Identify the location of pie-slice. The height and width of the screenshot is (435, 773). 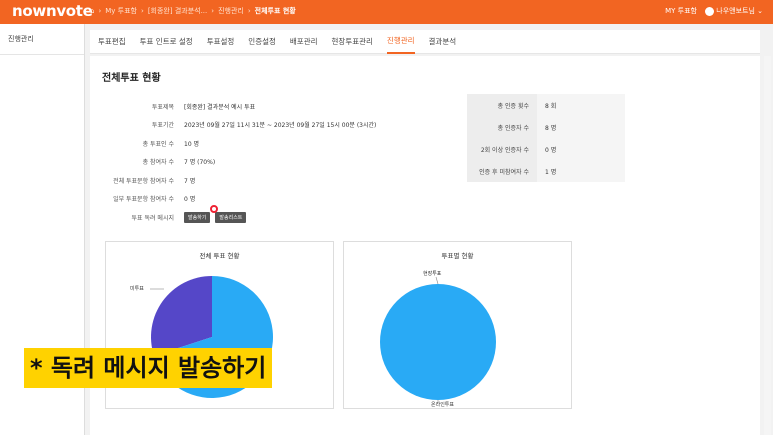
(438, 342).